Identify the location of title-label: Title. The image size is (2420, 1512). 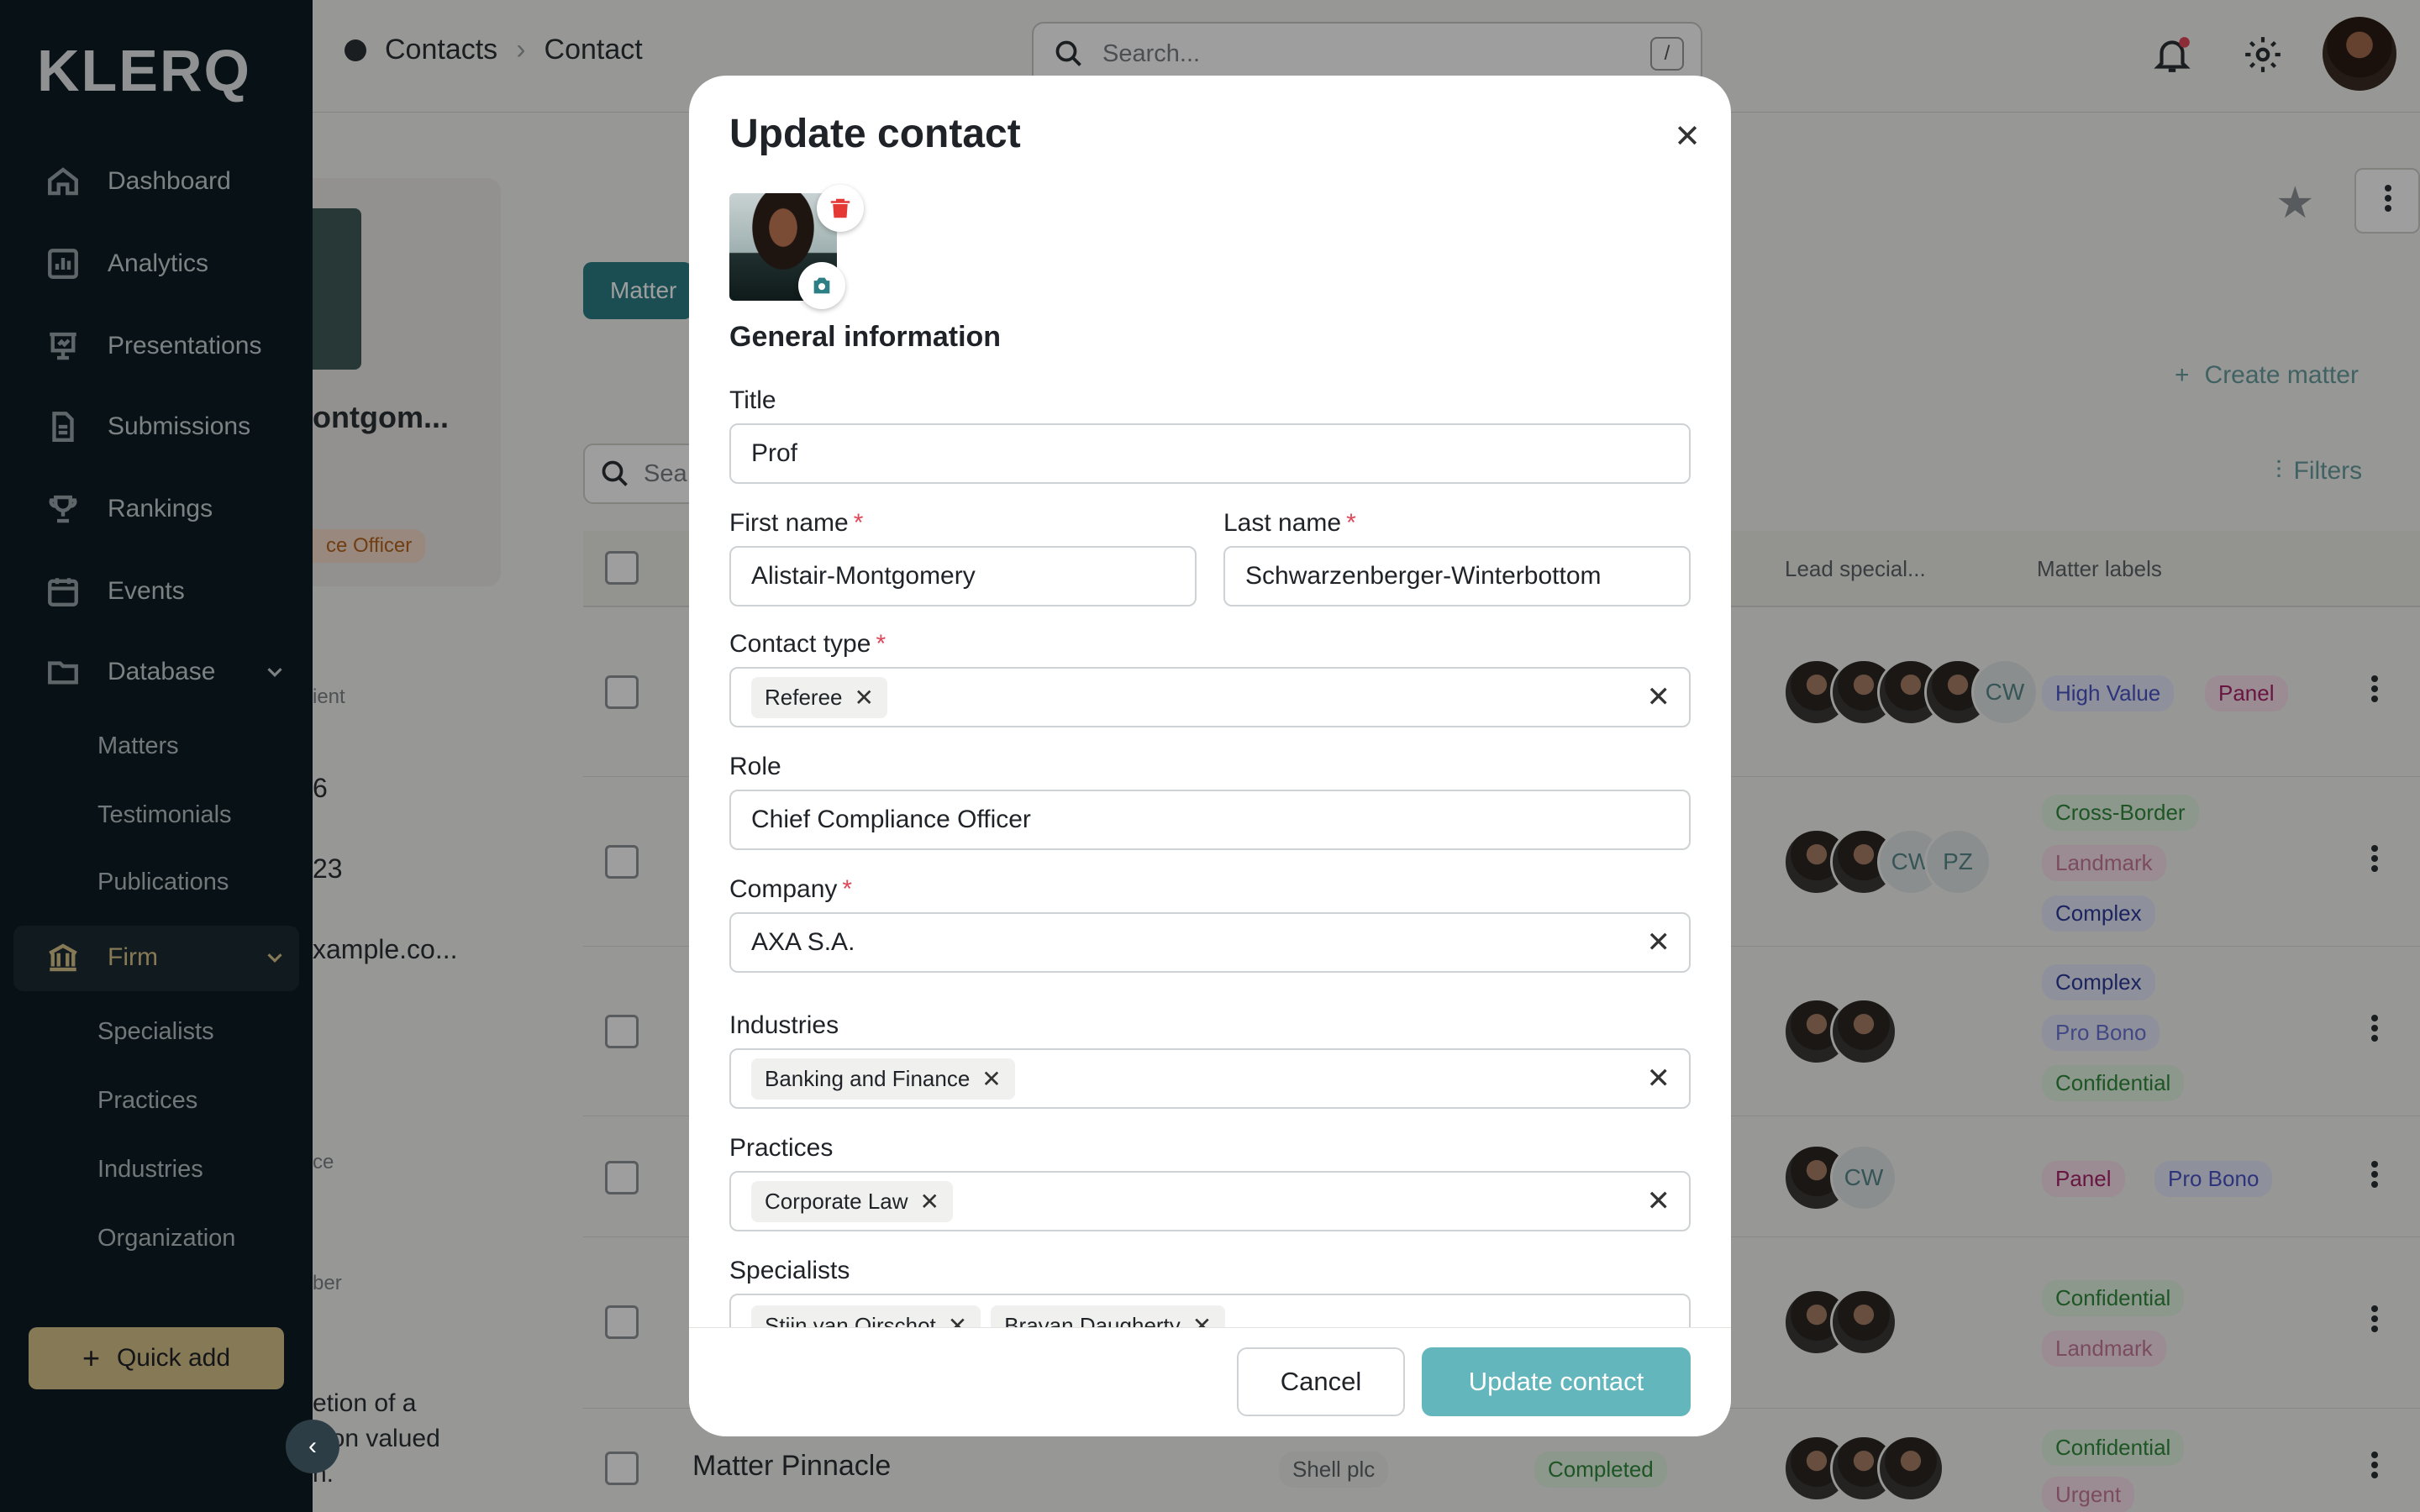
(752, 400).